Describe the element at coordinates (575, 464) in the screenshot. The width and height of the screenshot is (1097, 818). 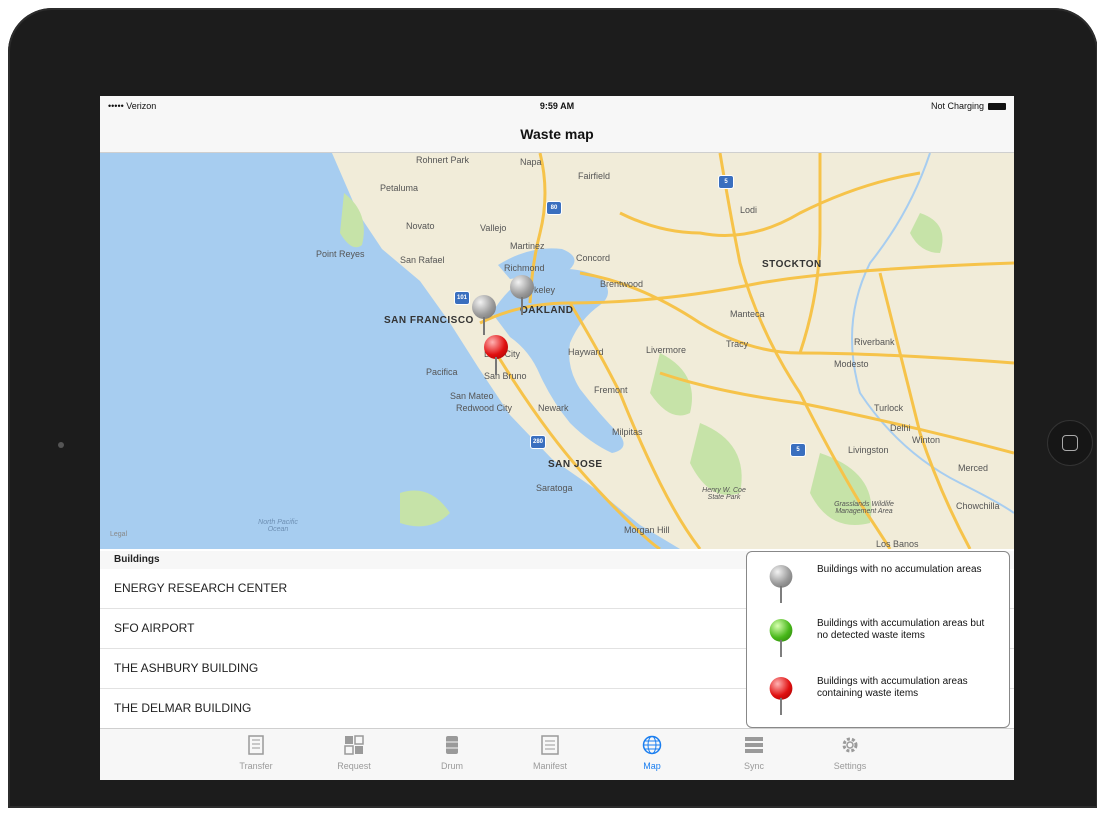
I see `map-label-san-jose: SAN JOSE` at that location.